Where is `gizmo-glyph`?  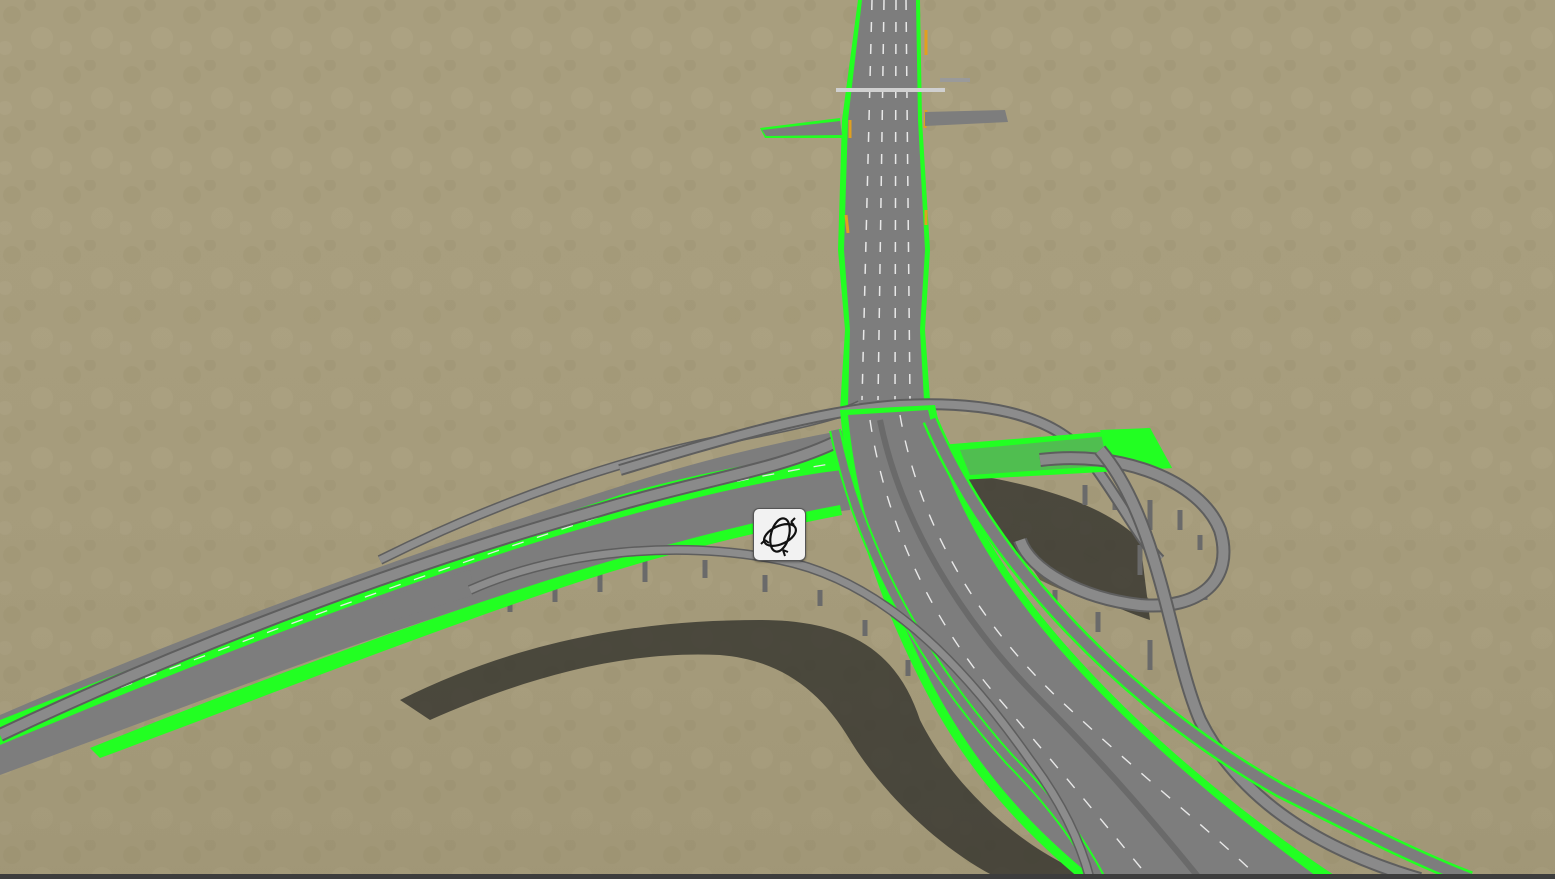 gizmo-glyph is located at coordinates (778, 537).